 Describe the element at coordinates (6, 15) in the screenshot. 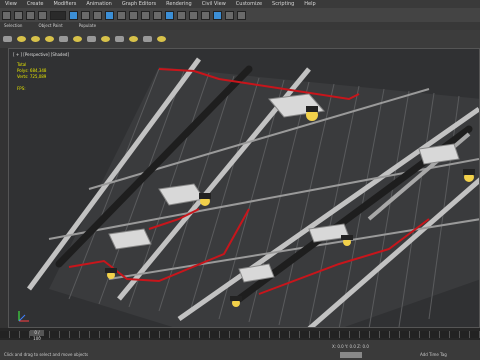

I see `undo-icon` at that location.